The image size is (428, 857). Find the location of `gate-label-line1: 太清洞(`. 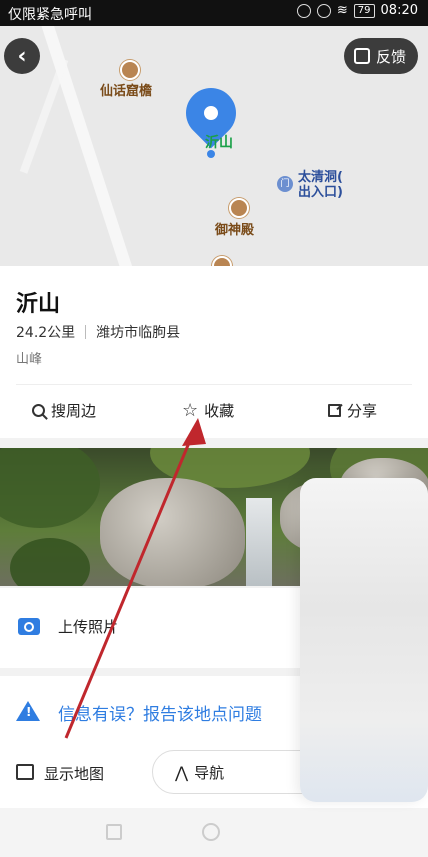

gate-label-line1: 太清洞( is located at coordinates (320, 177).